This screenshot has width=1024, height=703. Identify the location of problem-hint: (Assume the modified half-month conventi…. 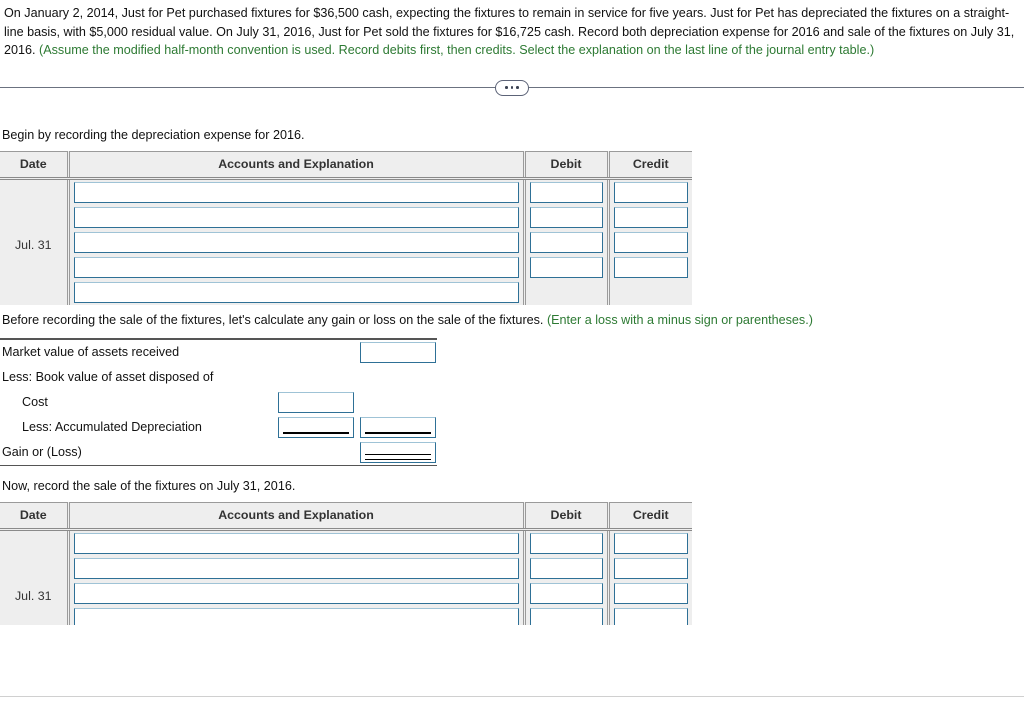
(457, 50).